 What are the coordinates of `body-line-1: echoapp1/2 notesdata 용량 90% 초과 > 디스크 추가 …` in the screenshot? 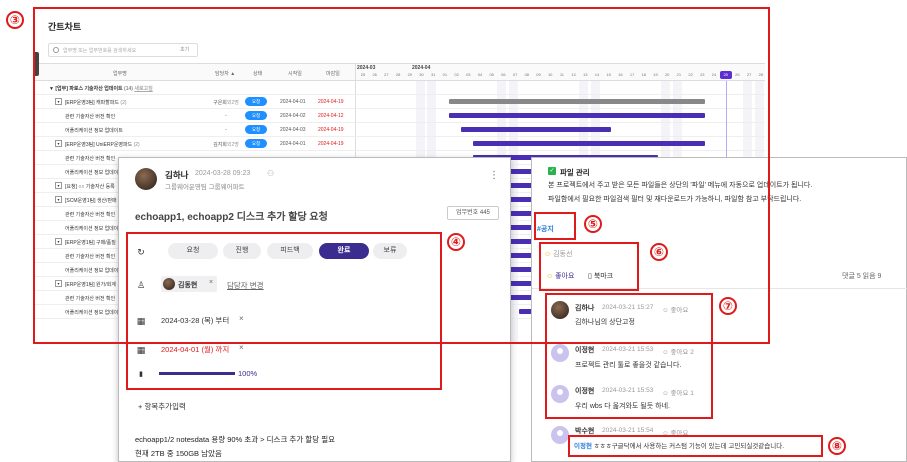 It's located at (235, 439).